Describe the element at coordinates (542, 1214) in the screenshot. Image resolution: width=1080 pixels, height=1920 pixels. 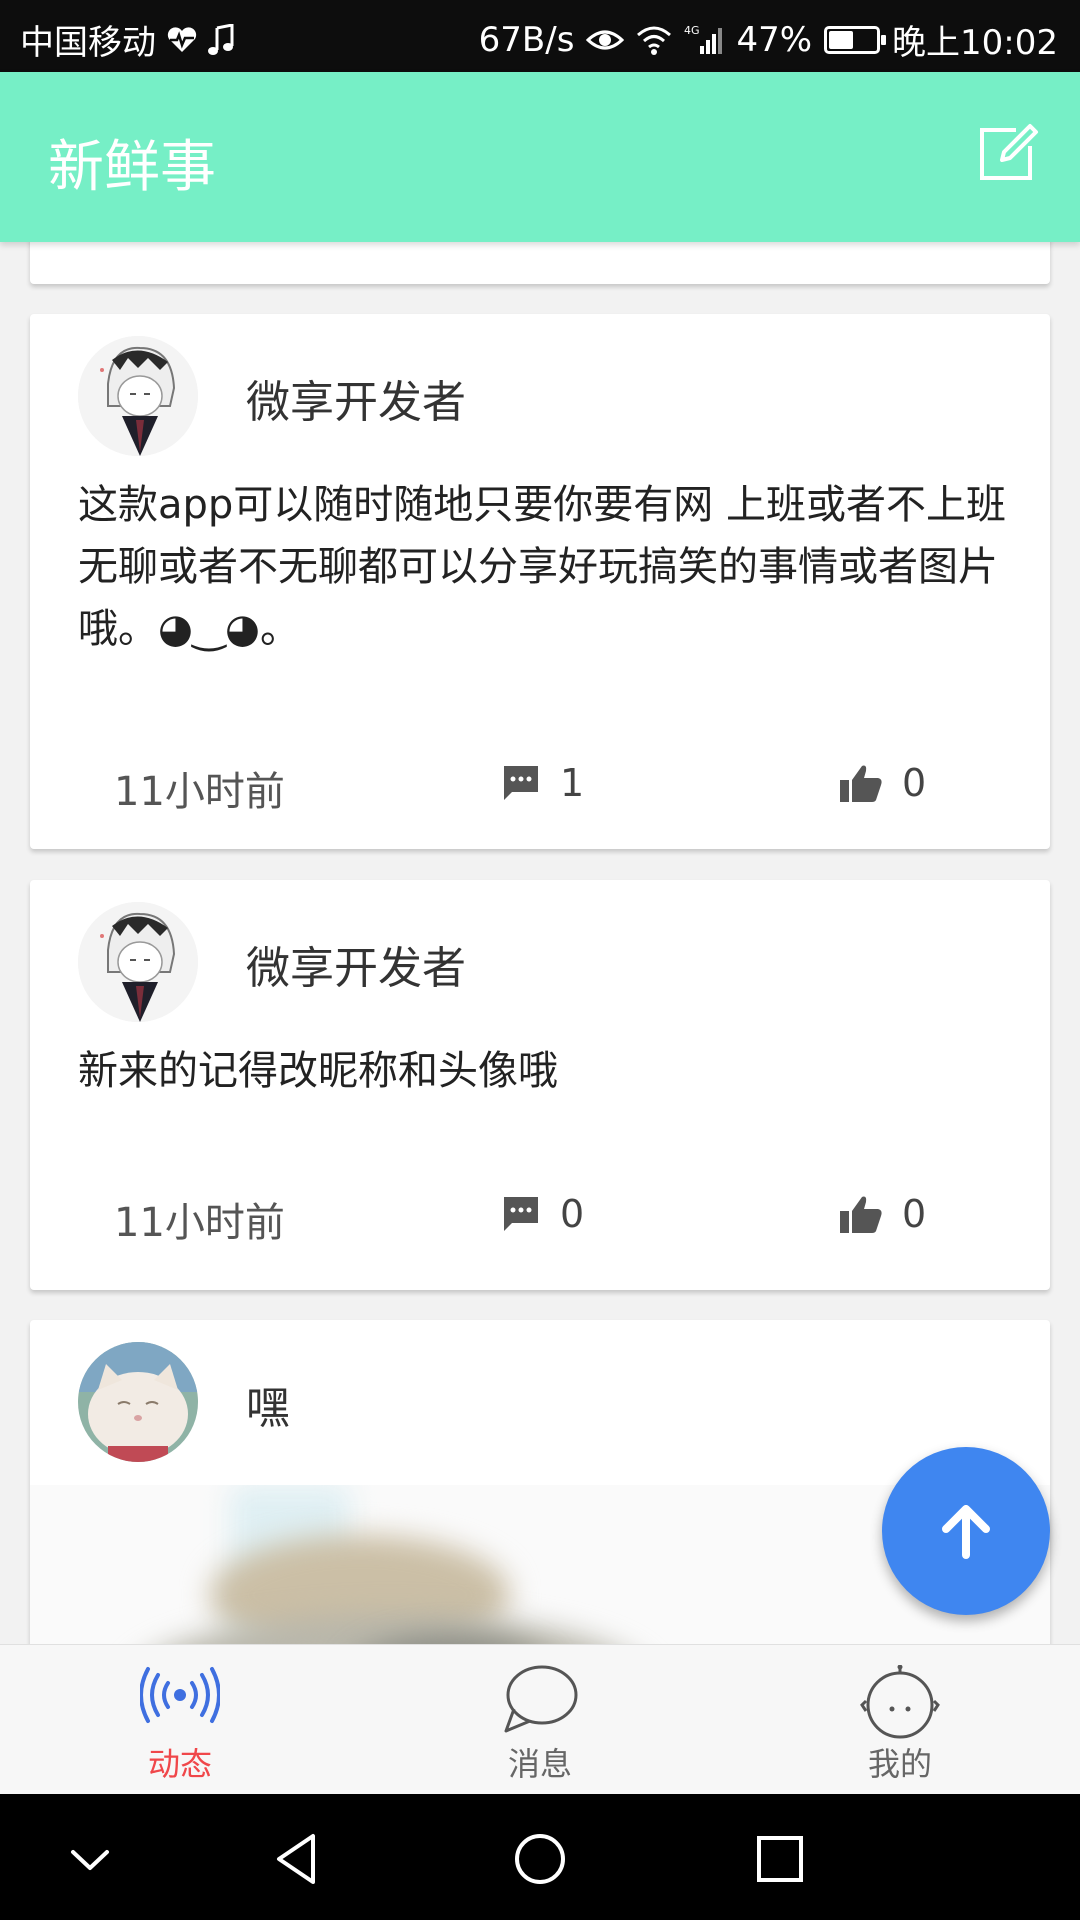
I see `comment-button: 0` at that location.